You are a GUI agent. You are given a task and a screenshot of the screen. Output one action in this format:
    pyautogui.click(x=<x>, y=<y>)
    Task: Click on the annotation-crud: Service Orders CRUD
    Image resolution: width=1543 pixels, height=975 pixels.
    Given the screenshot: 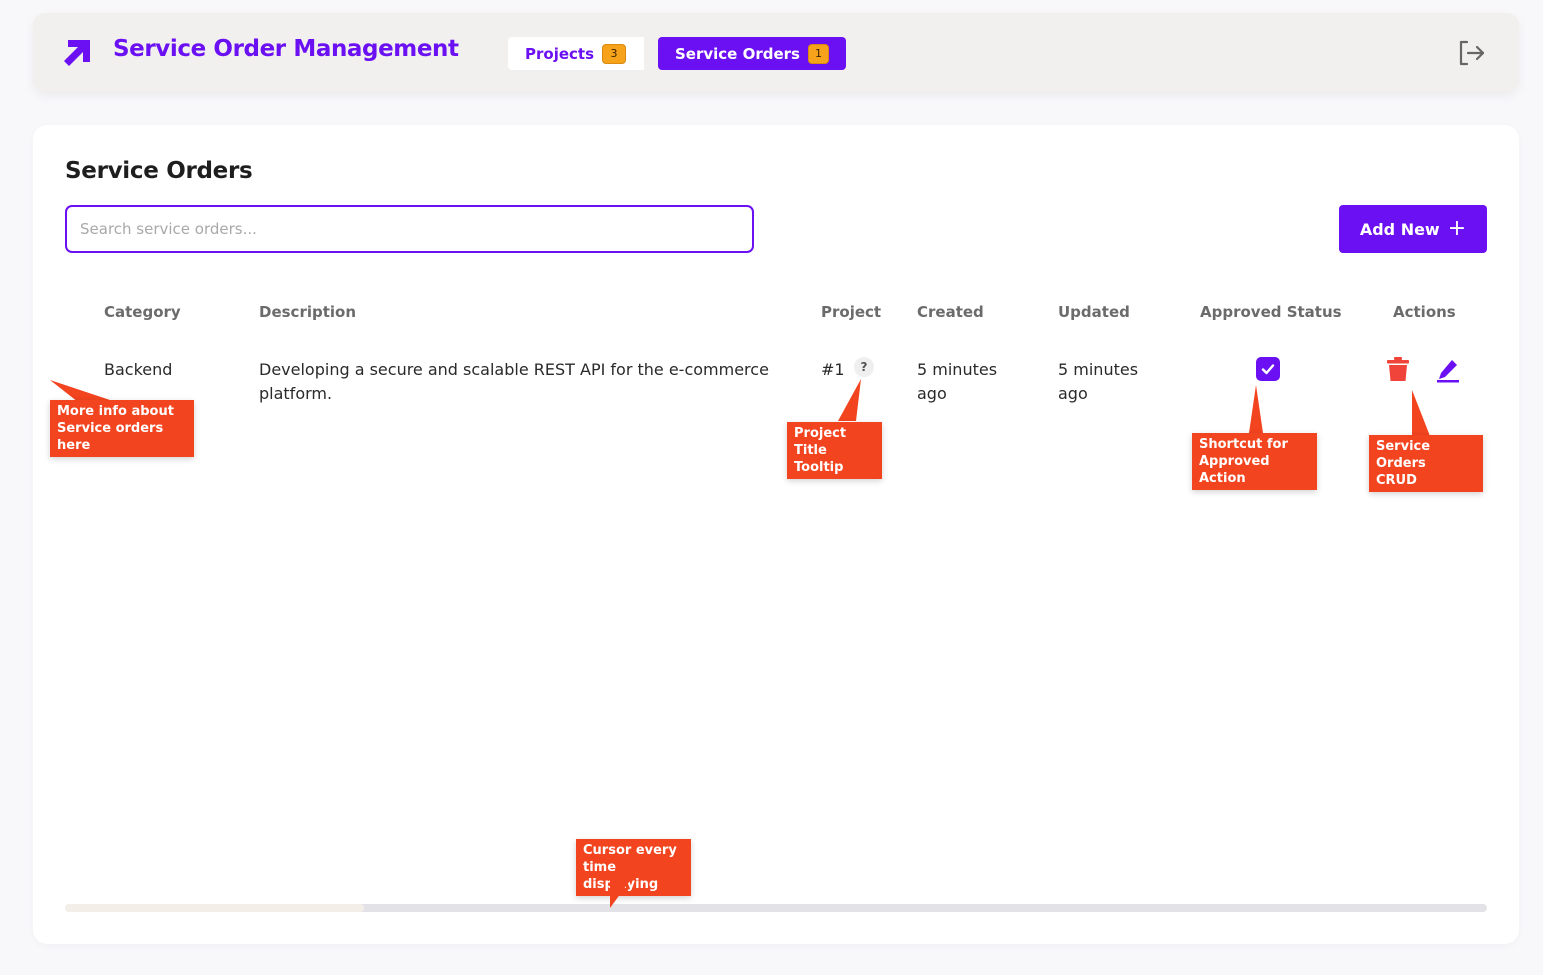 What is the action you would take?
    pyautogui.click(x=1426, y=463)
    